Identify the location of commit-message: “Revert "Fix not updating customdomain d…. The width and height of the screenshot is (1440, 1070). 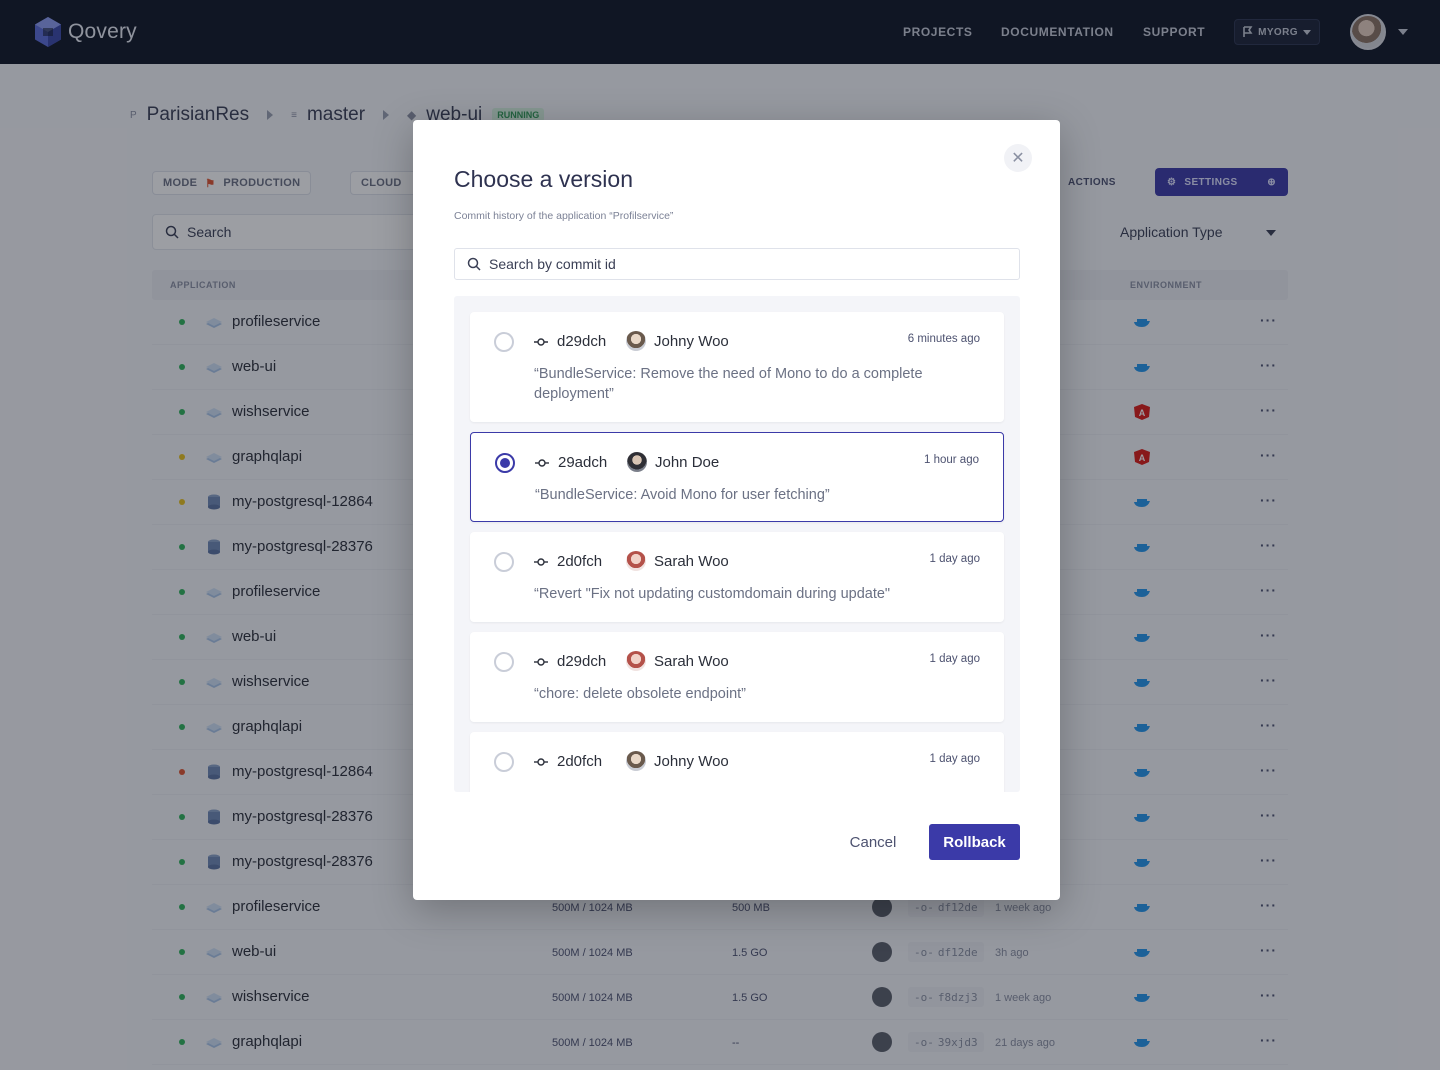
(712, 594).